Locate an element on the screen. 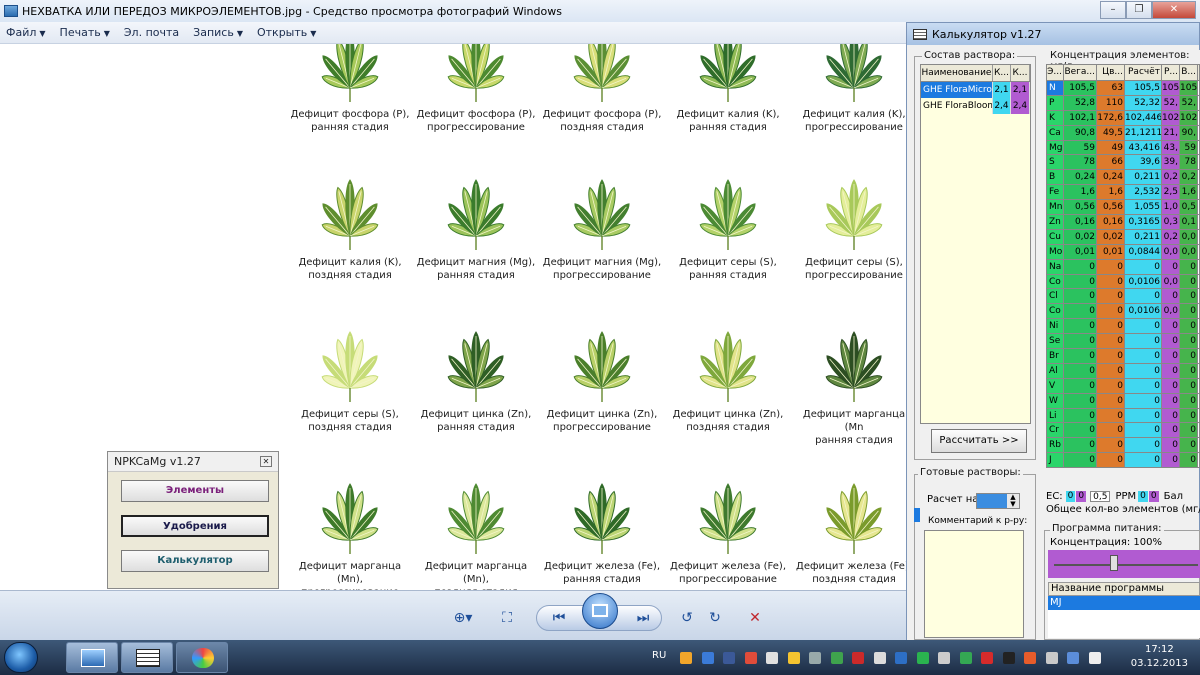  npk-title-bar: NPKCaMg v1.27 ✕ is located at coordinates (193, 462).